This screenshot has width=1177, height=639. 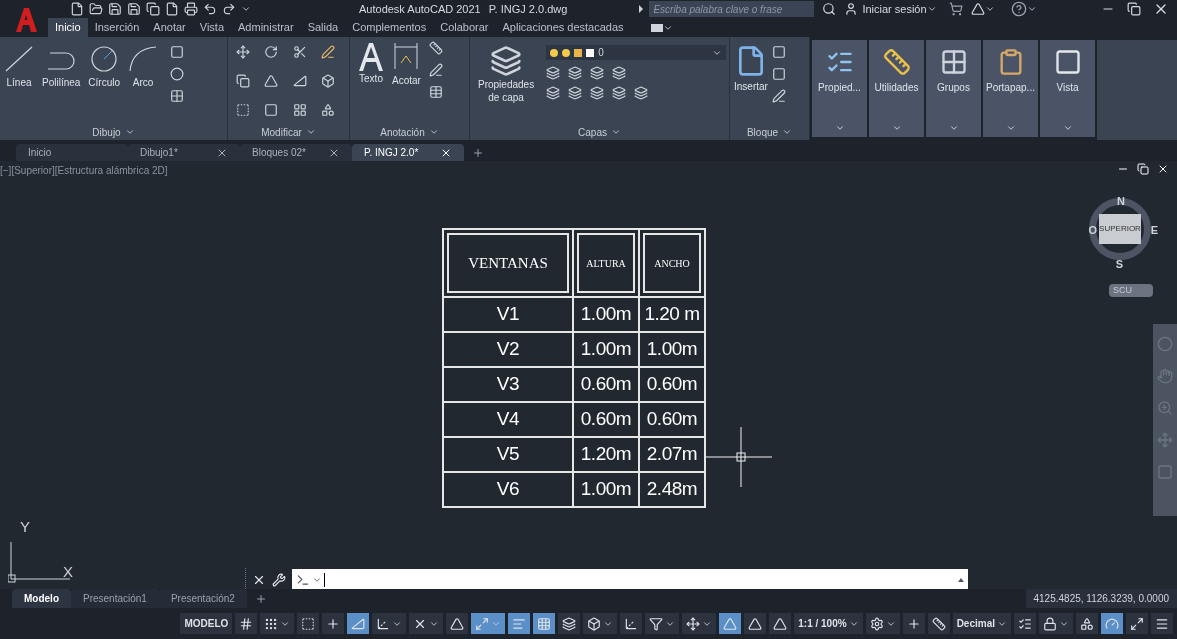 What do you see at coordinates (211, 27) in the screenshot?
I see `ribbon-tab: Vista` at bounding box center [211, 27].